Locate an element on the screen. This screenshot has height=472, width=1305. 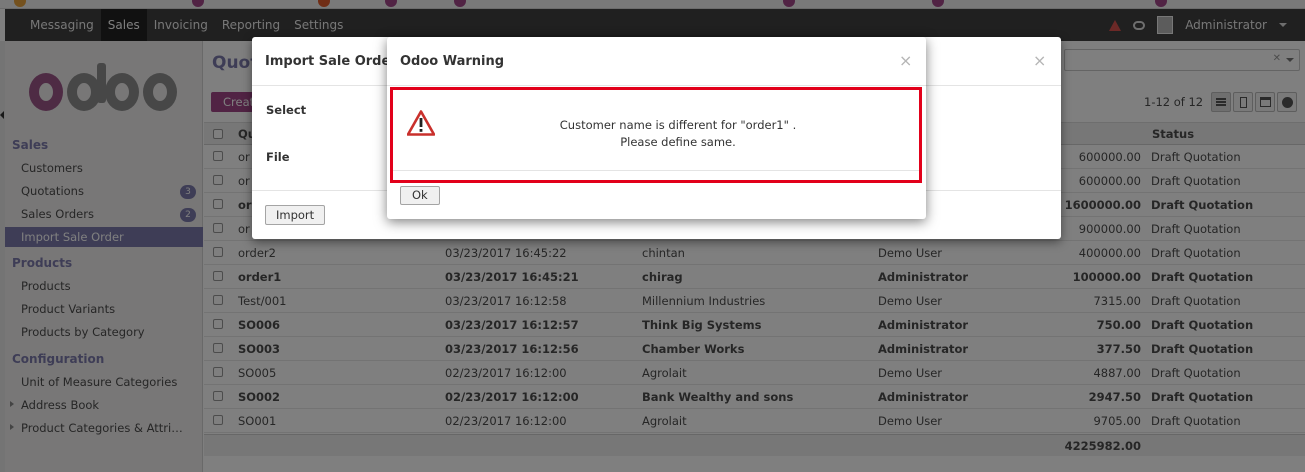
warning-message-line: Please define same. is located at coordinates (678, 142).